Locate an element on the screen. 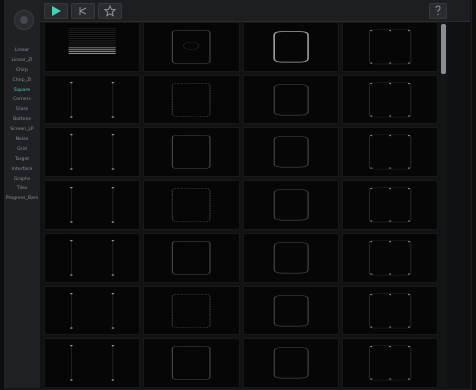  toolbar is located at coordinates (255, 11).